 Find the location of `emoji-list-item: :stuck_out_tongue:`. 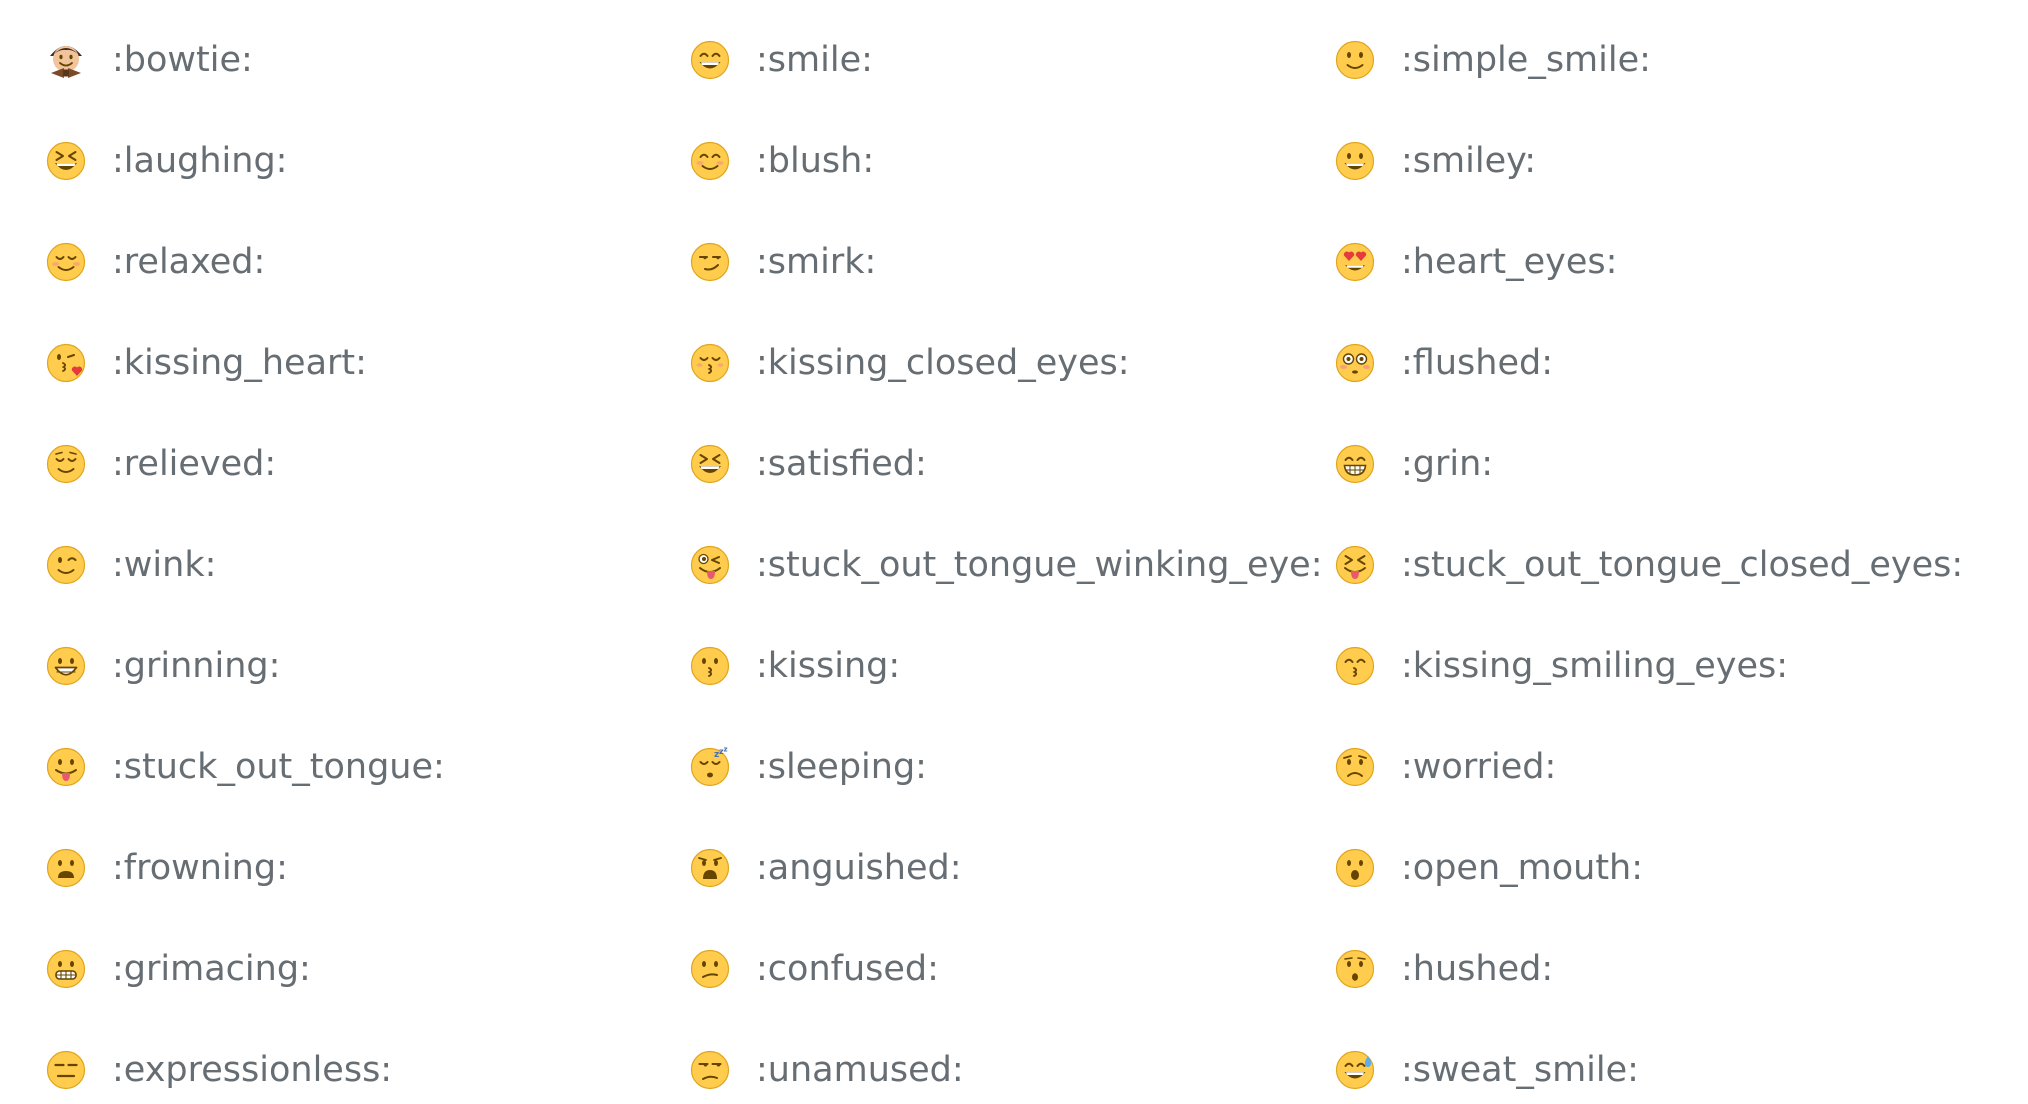

emoji-list-item: :stuck_out_tongue: is located at coordinates (245, 767).